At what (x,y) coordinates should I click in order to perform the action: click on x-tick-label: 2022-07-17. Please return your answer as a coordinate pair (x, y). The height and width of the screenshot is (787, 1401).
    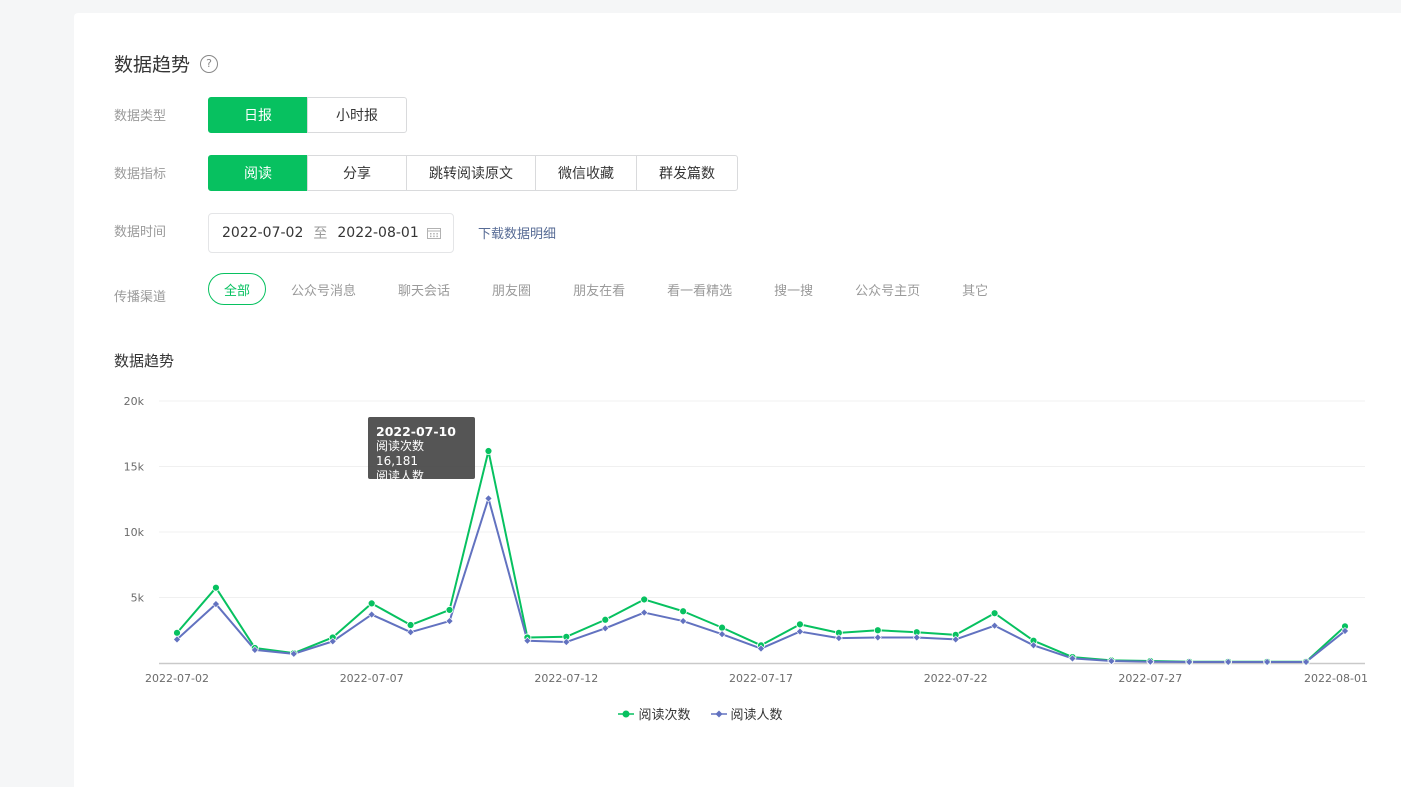
    Looking at the image, I should click on (761, 678).